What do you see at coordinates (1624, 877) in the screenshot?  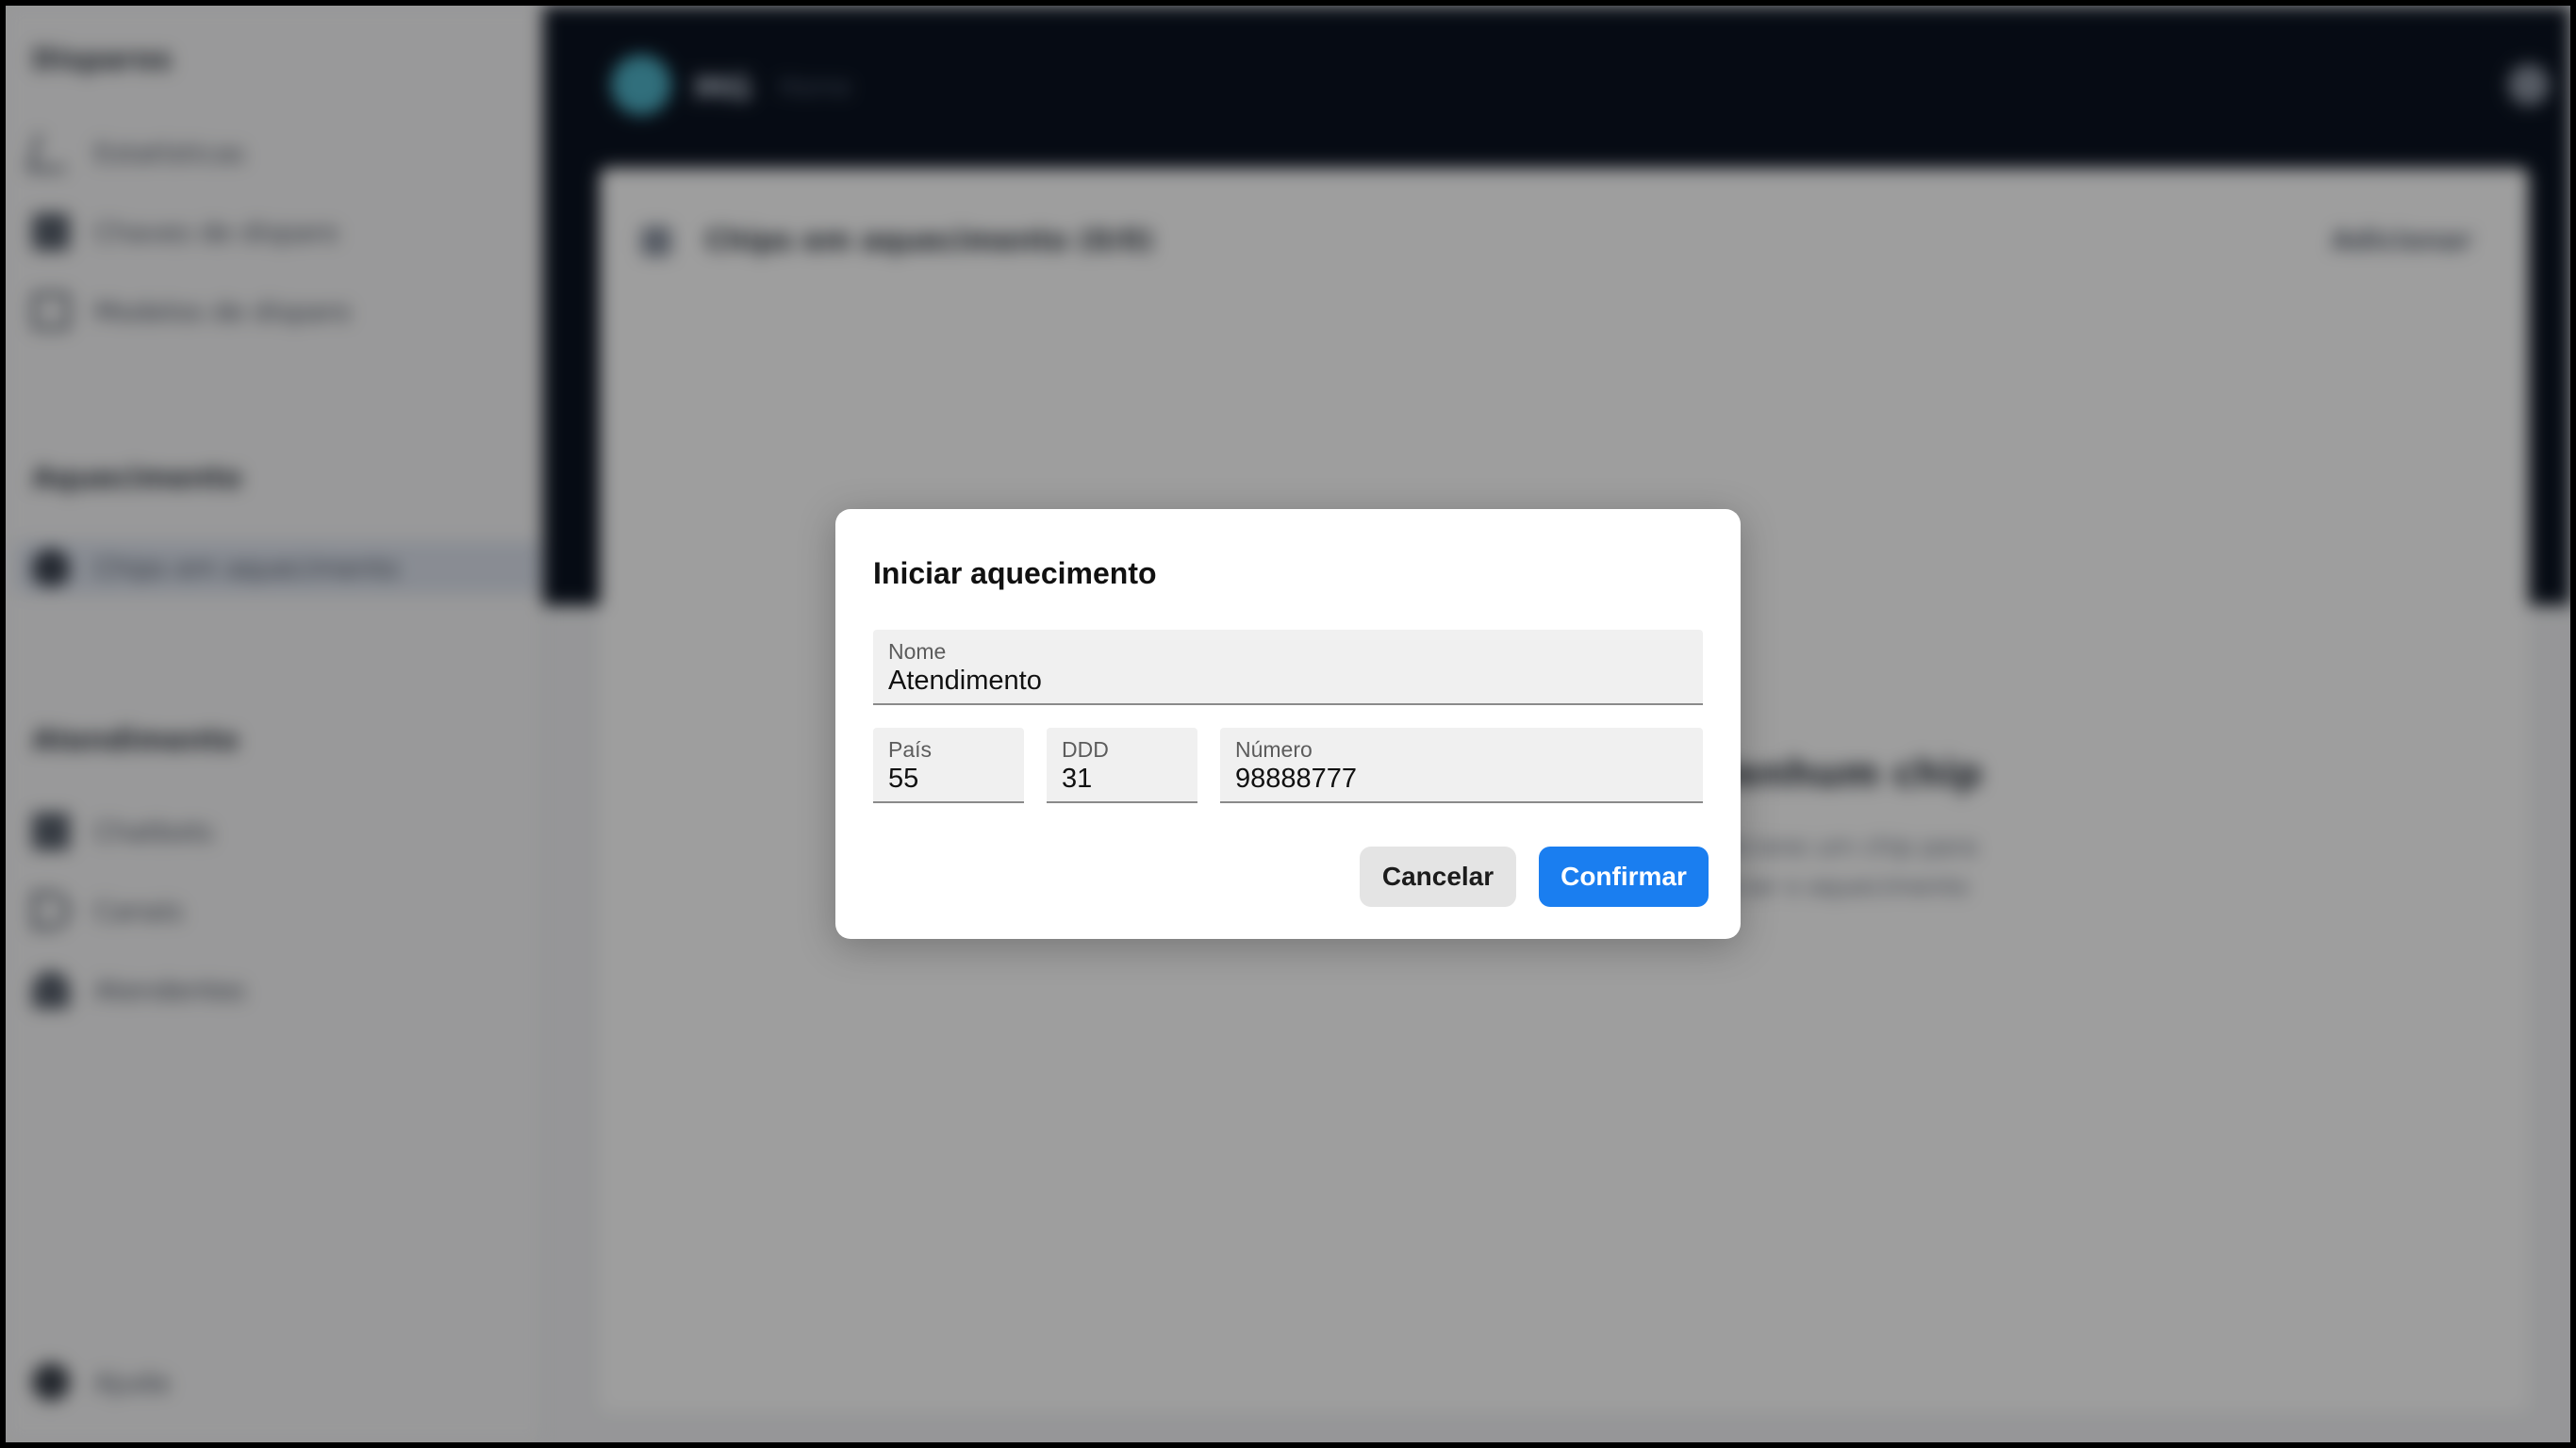 I see `confirm-button: Confirmar` at bounding box center [1624, 877].